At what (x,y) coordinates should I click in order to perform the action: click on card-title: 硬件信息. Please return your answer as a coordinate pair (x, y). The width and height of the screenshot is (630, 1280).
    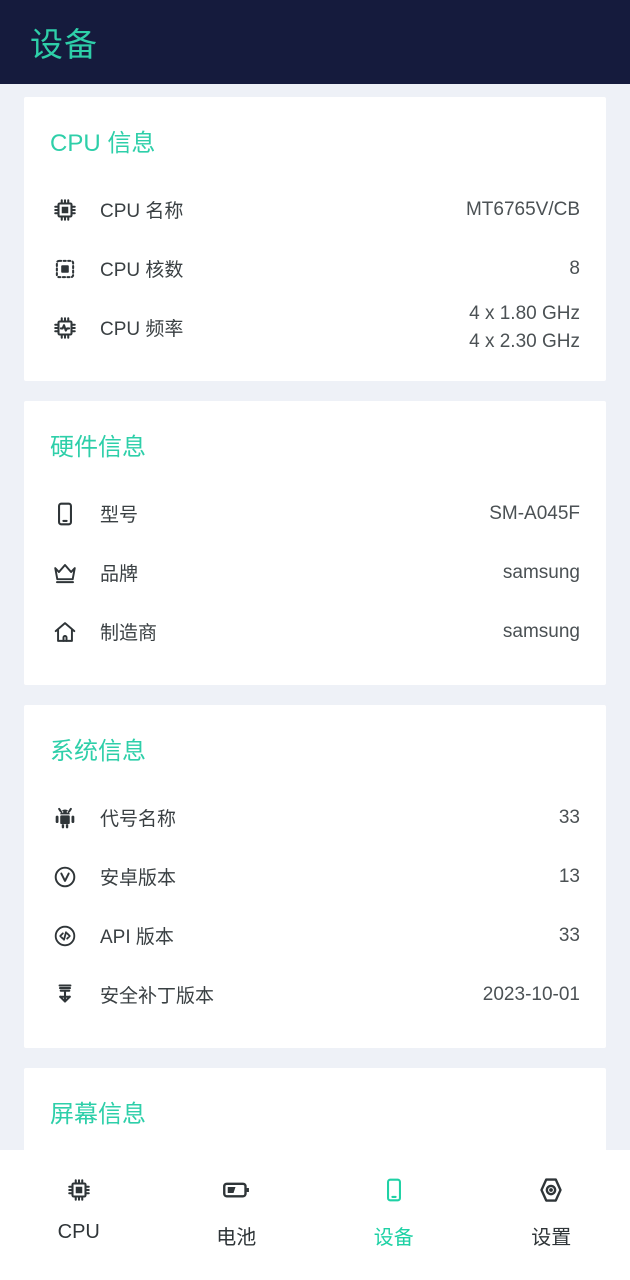
    Looking at the image, I should click on (98, 447).